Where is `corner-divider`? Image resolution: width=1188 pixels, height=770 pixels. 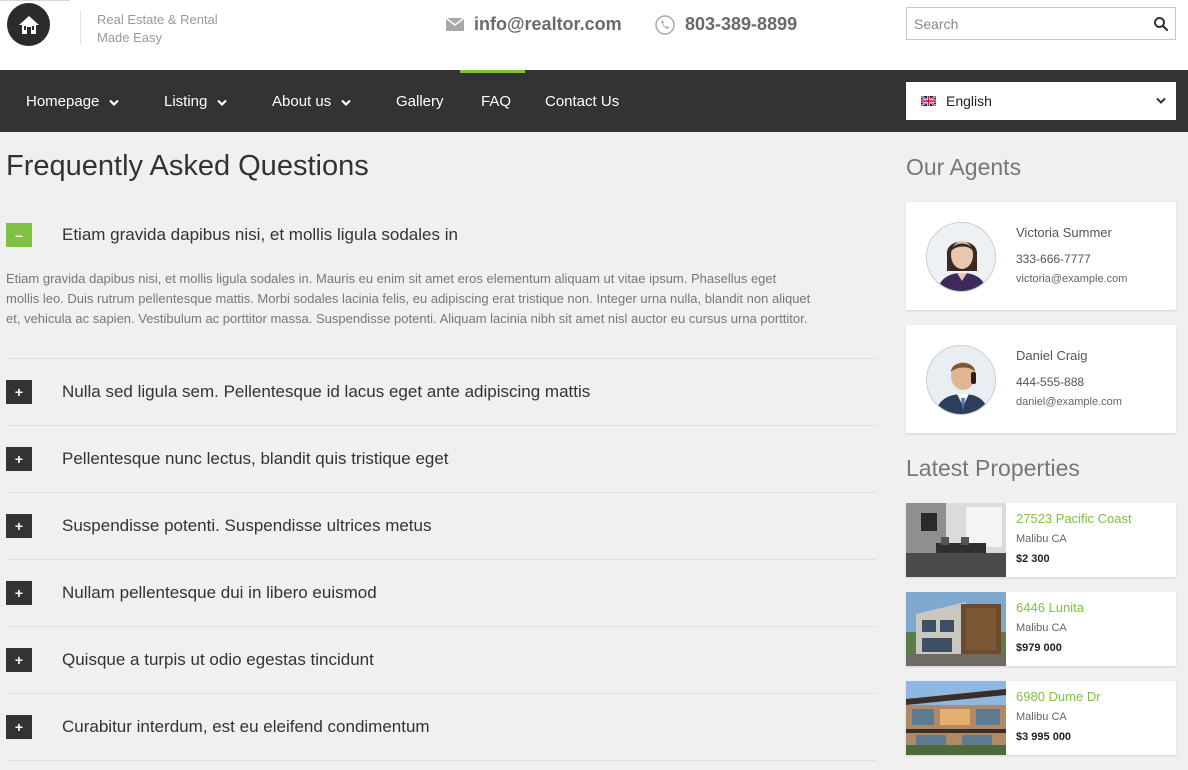 corner-divider is located at coordinates (35, 0).